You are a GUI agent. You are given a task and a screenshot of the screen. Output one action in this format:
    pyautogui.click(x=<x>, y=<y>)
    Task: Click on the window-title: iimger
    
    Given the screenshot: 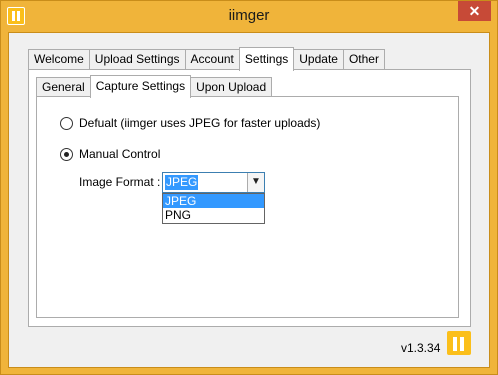 What is the action you would take?
    pyautogui.click(x=249, y=15)
    